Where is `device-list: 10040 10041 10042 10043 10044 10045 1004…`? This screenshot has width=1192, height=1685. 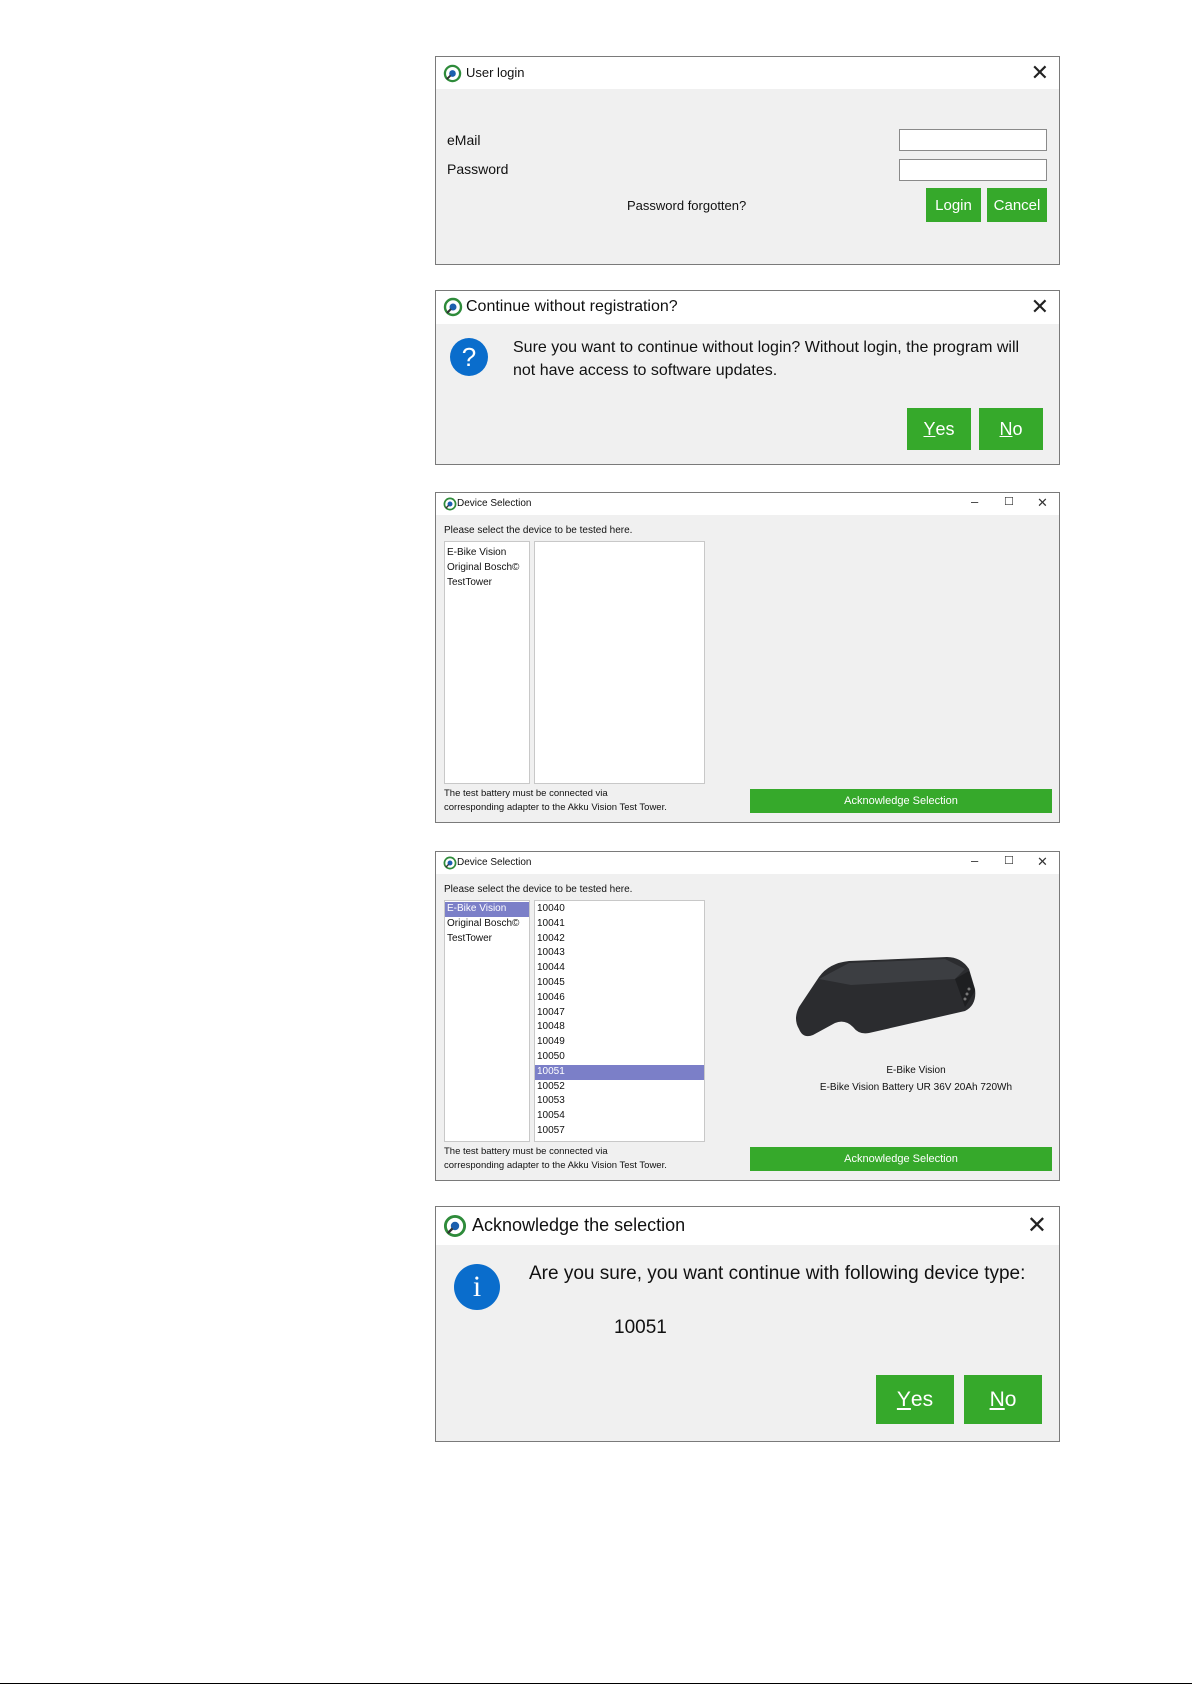 device-list: 10040 10041 10042 10043 10044 10045 1004… is located at coordinates (619, 1021).